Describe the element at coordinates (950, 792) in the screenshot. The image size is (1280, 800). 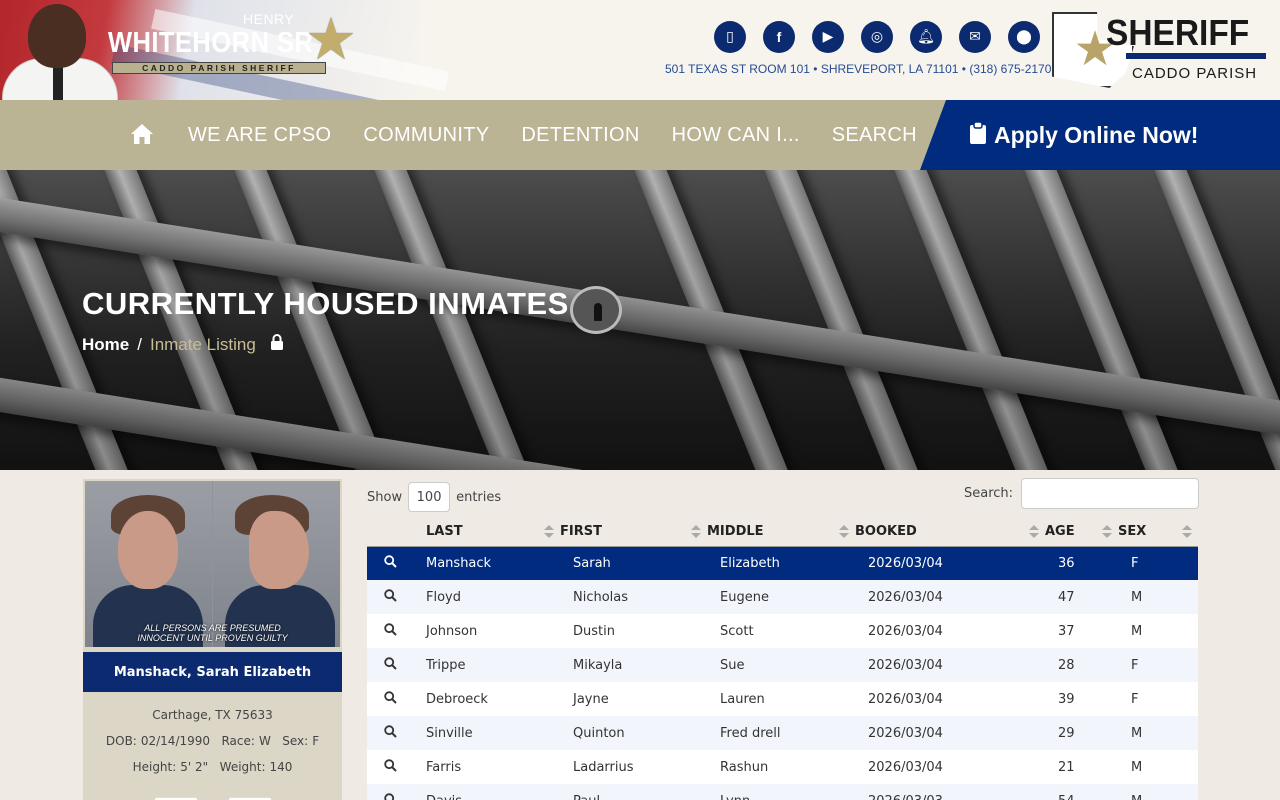
I see `cell-booked: 2026/03/03` at that location.